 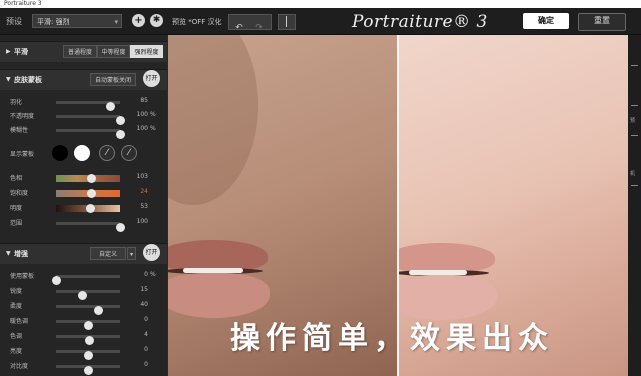 What do you see at coordinates (77, 21) in the screenshot?
I see `preset-dropdown: 平滑: 强烈 ▾` at bounding box center [77, 21].